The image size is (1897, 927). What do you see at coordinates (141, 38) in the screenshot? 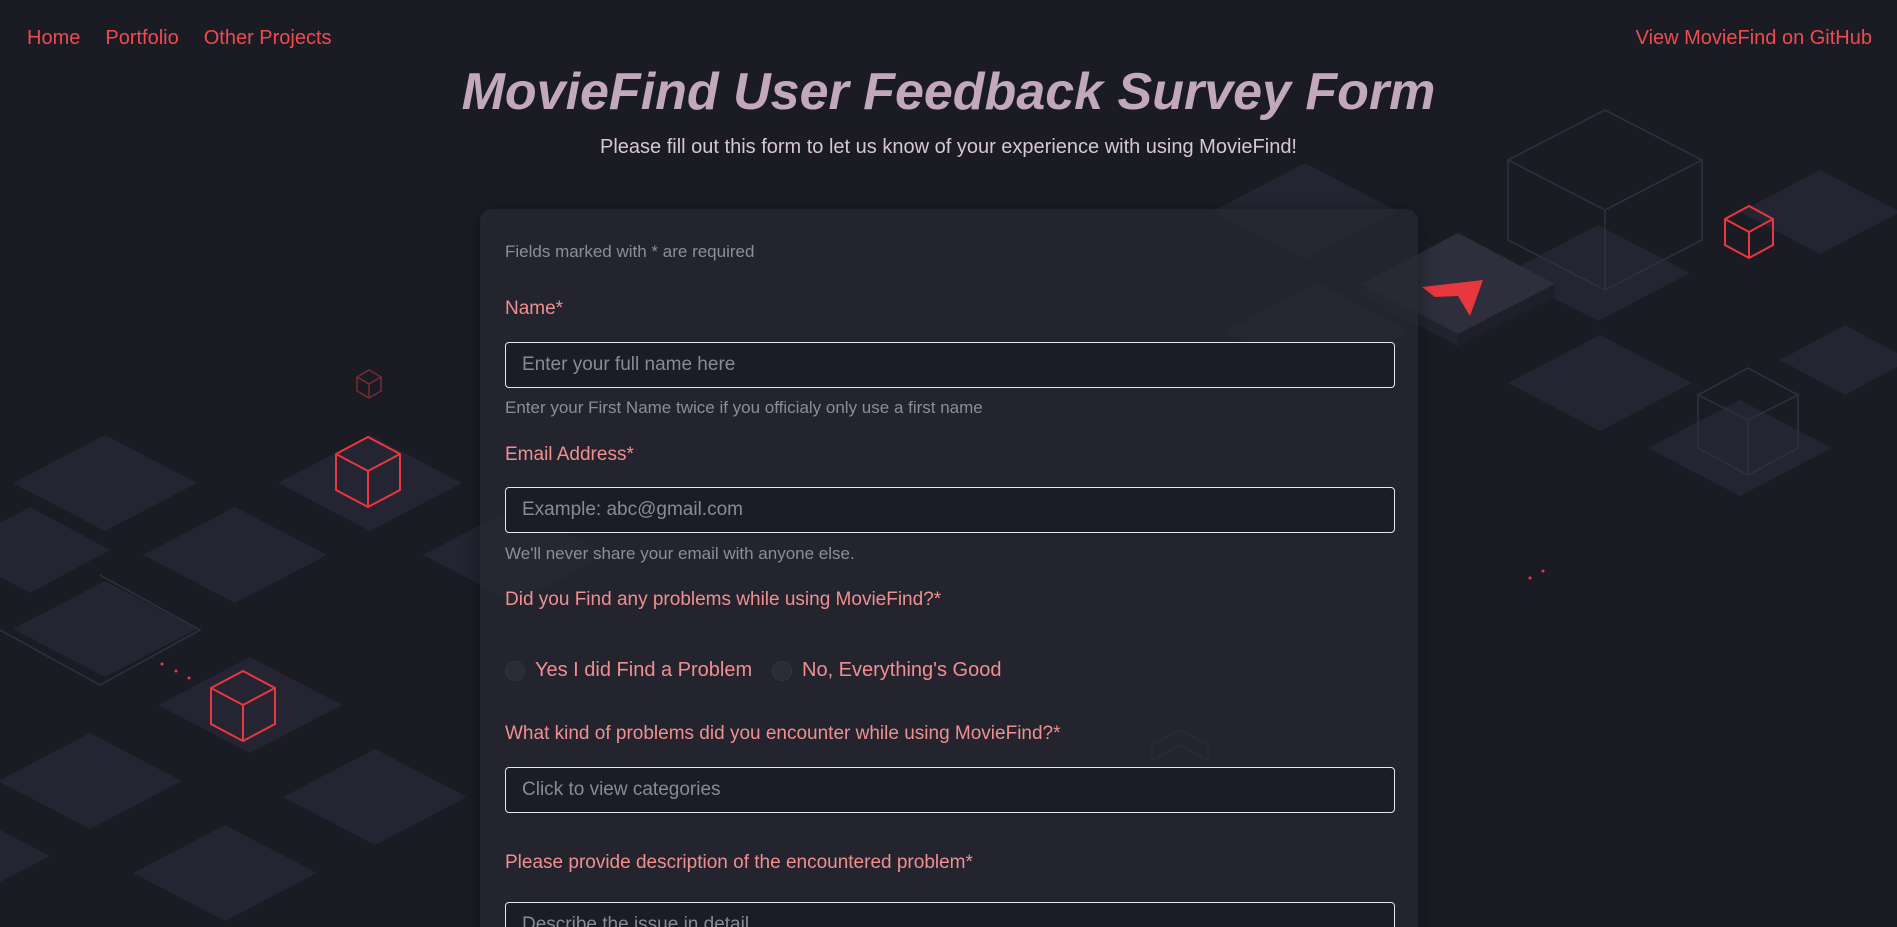
I see `nav-portfolio-link: Portfolio` at bounding box center [141, 38].